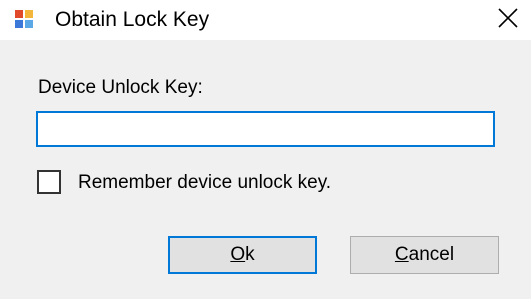  I want to click on ok-accelerator: O, so click(238, 254).